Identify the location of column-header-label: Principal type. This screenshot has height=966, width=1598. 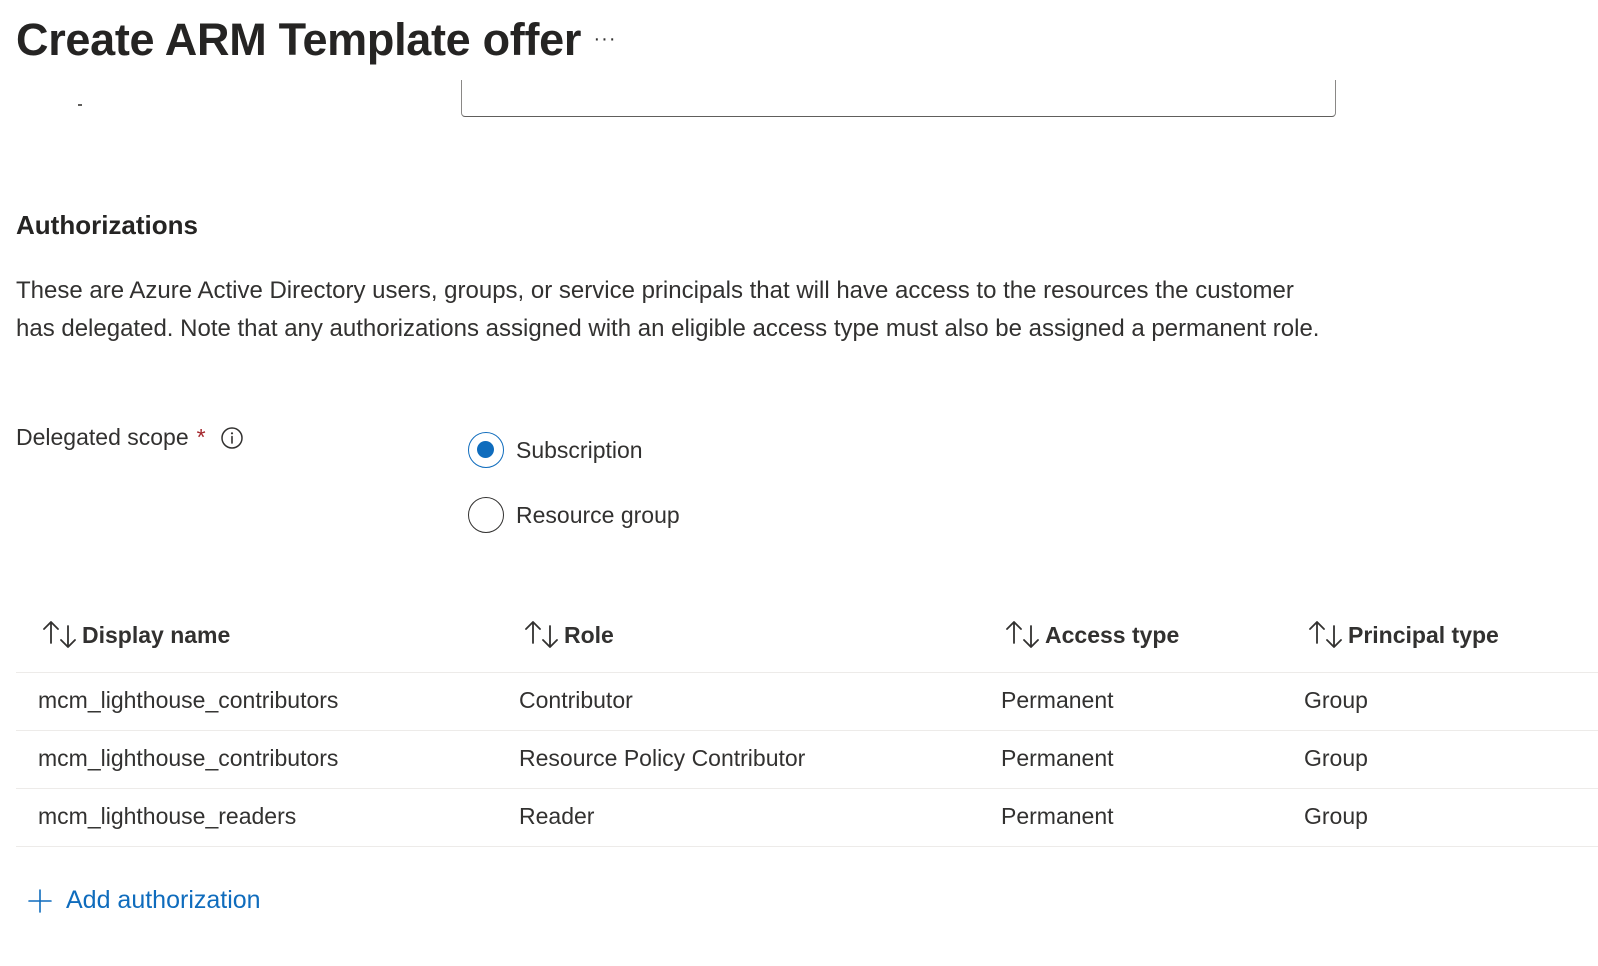
(1423, 634).